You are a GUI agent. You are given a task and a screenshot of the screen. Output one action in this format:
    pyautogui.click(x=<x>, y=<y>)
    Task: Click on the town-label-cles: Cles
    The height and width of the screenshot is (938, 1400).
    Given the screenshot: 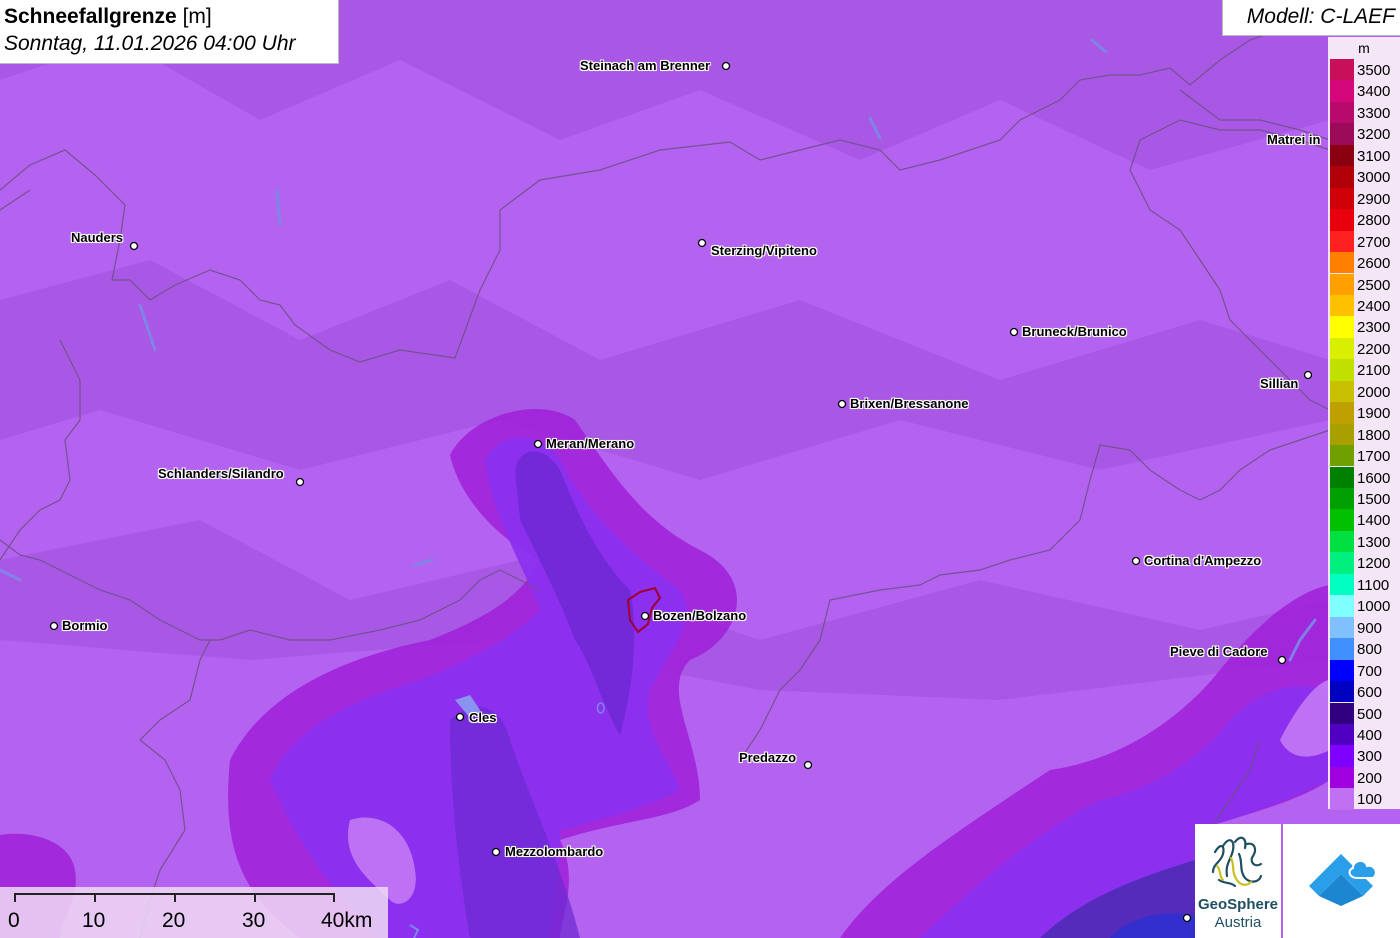 What is the action you would take?
    pyautogui.click(x=483, y=717)
    